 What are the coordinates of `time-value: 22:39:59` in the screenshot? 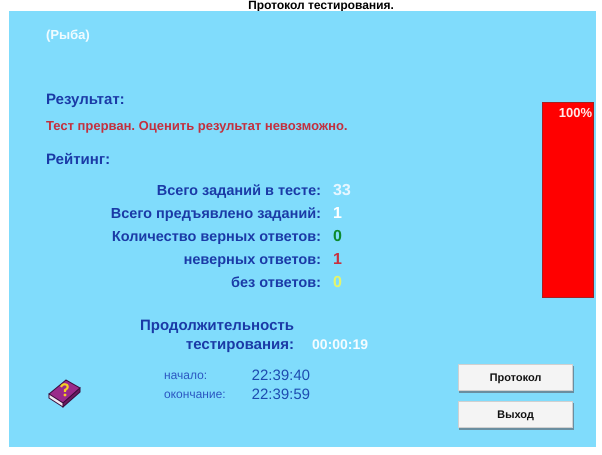 It's located at (281, 394).